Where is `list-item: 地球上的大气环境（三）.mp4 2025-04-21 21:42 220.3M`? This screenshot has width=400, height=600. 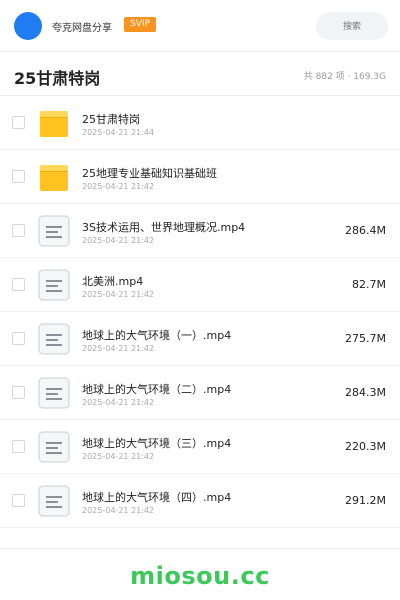
list-item: 地球上的大气环境（三）.mp4 2025-04-21 21:42 220.3M is located at coordinates (200, 447).